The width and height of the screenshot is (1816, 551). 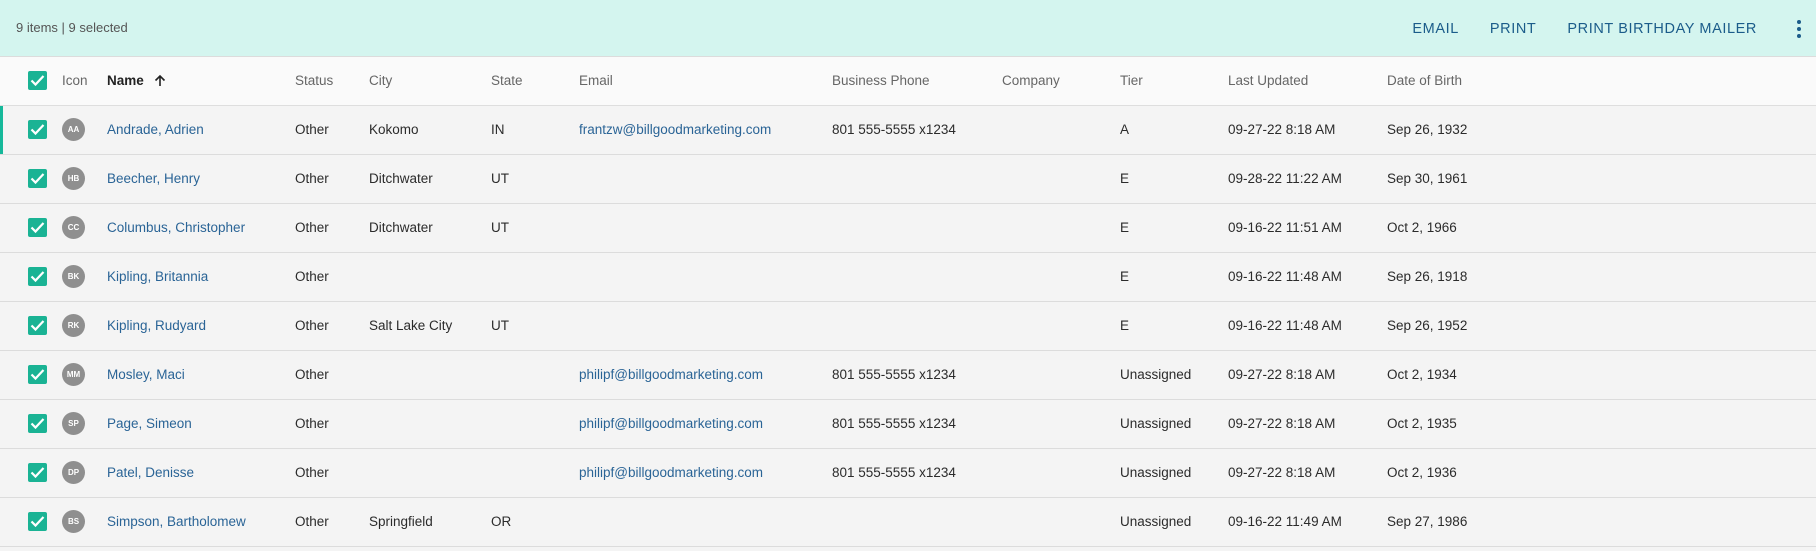 What do you see at coordinates (73, 374) in the screenshot?
I see `avatar: MM` at bounding box center [73, 374].